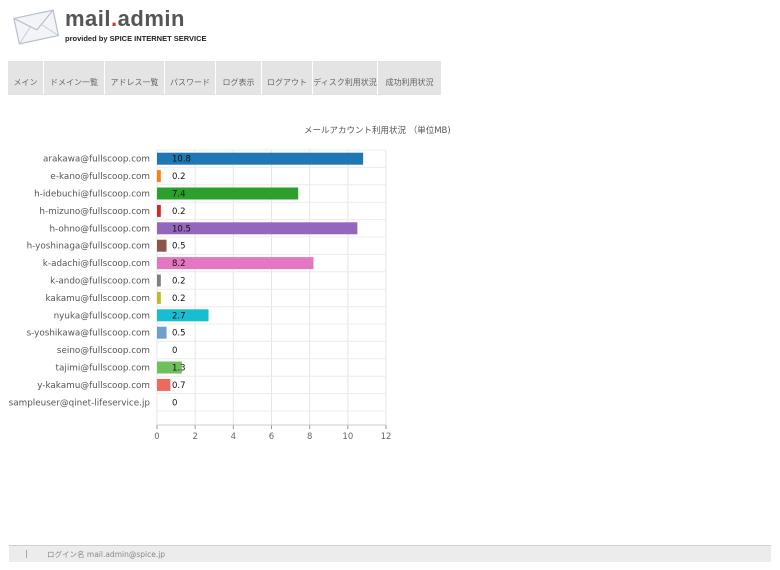  I want to click on category-label: tajimi@fullscoop.com, so click(103, 369).